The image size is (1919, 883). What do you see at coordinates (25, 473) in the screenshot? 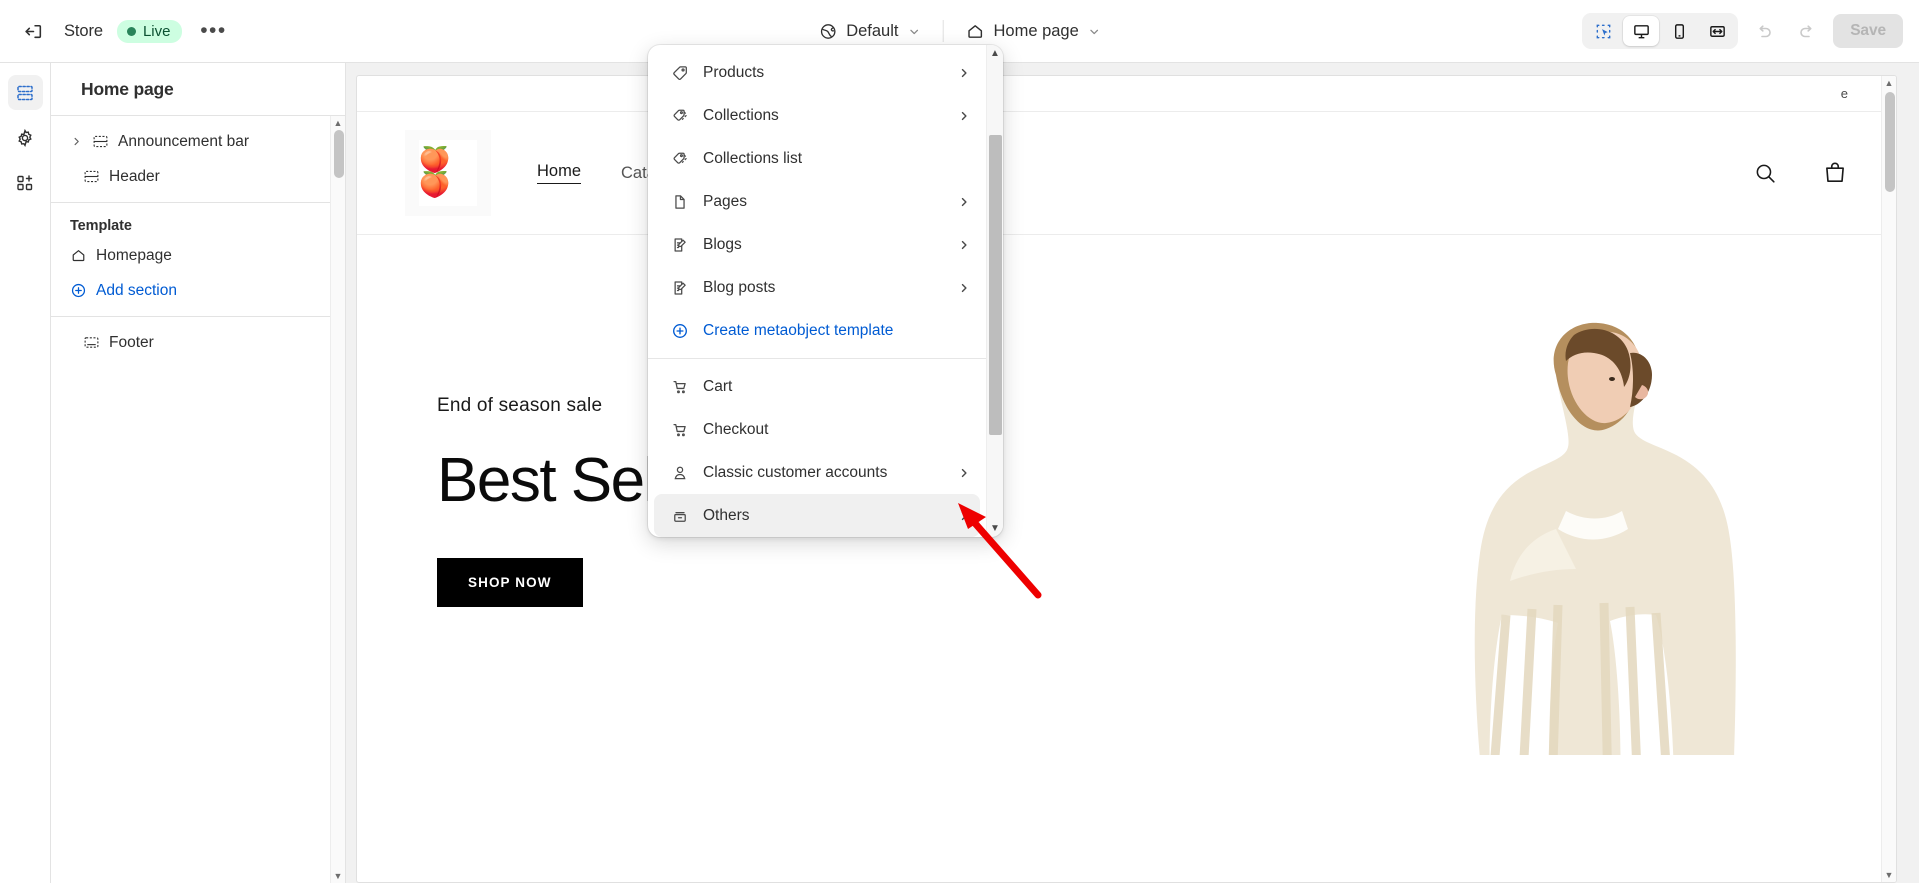
I see `left-rail` at bounding box center [25, 473].